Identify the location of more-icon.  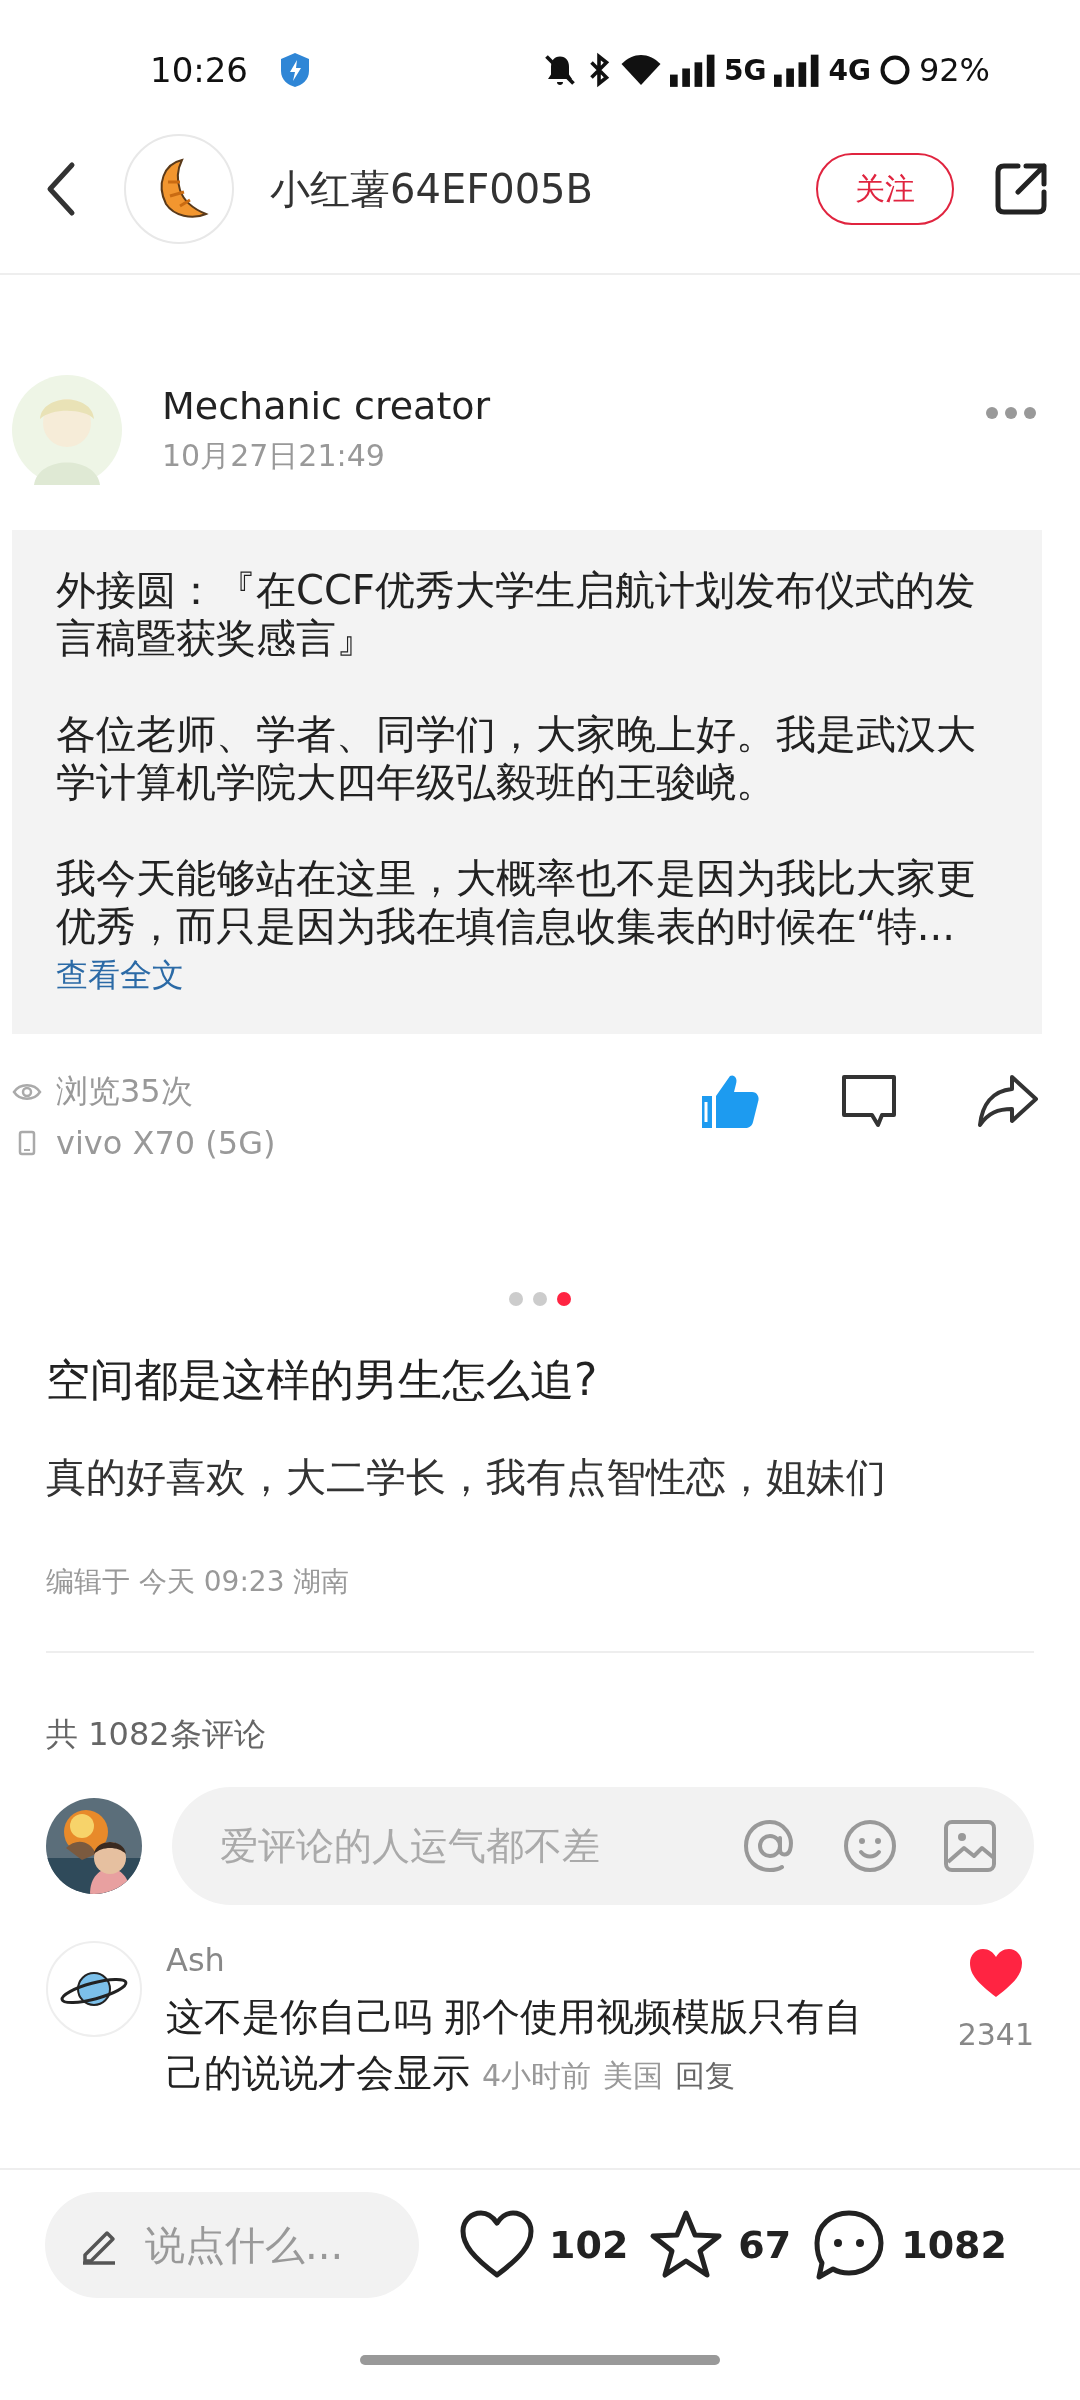
(1011, 413).